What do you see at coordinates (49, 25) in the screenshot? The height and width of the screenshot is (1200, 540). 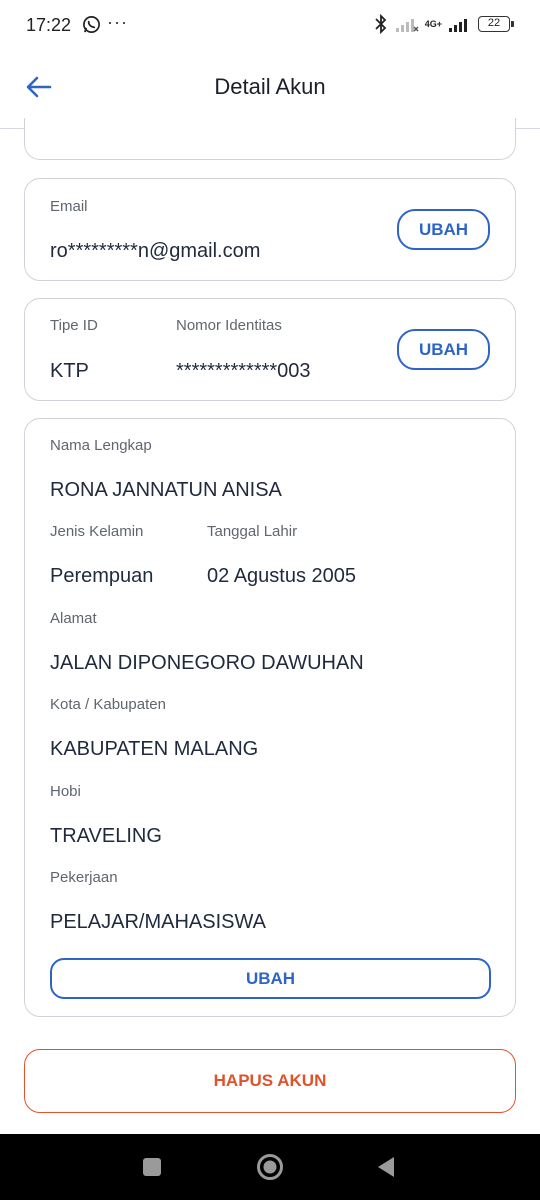 I see `status-time: 17:22` at bounding box center [49, 25].